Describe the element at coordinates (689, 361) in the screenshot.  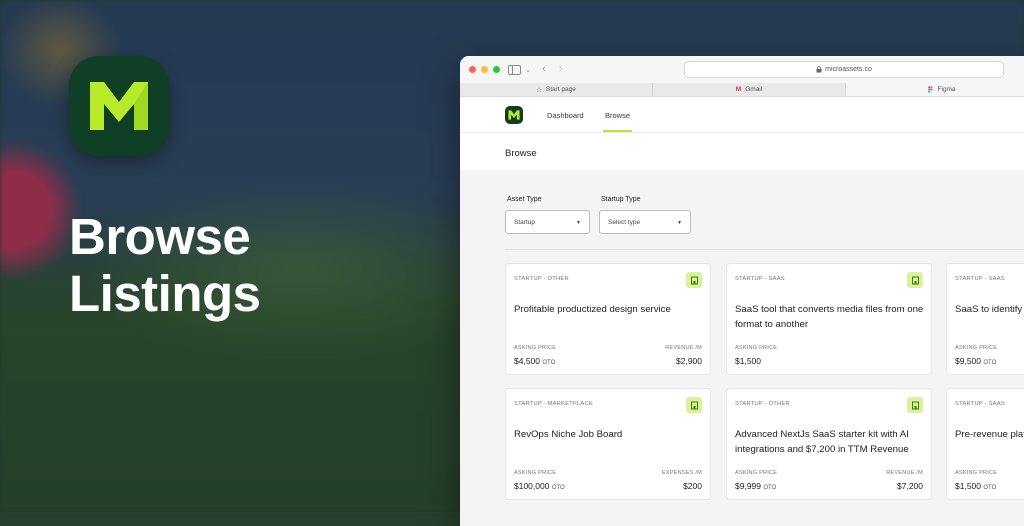
I see `metric-value: $2,900` at that location.